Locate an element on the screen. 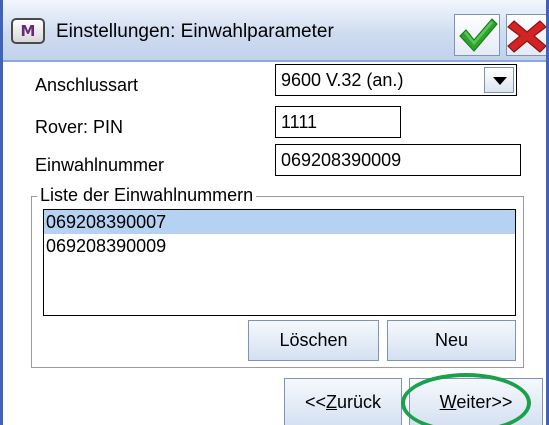 The width and height of the screenshot is (549, 425). back-button: <<Zurück is located at coordinates (343, 401).